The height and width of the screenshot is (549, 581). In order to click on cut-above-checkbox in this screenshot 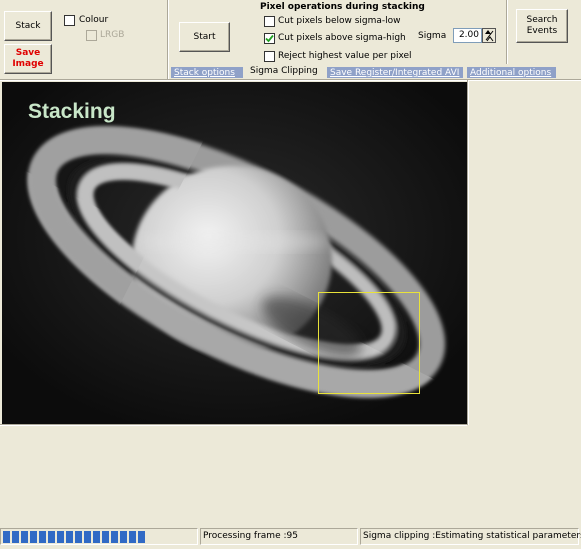, I will do `click(269, 38)`.